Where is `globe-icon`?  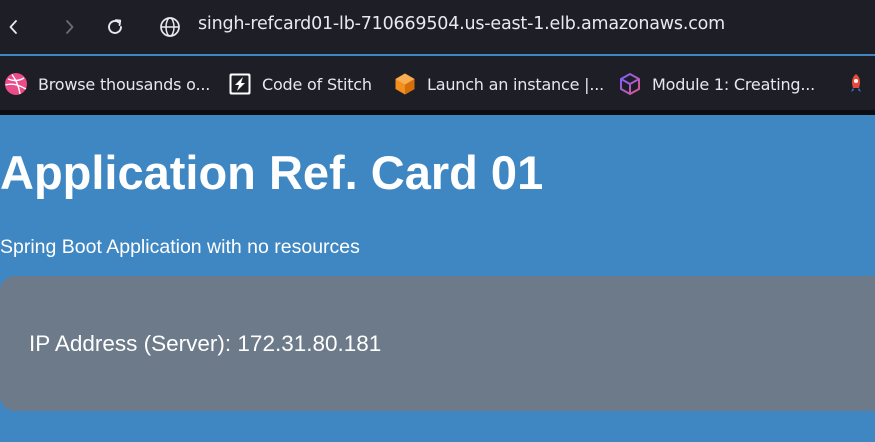 globe-icon is located at coordinates (170, 27).